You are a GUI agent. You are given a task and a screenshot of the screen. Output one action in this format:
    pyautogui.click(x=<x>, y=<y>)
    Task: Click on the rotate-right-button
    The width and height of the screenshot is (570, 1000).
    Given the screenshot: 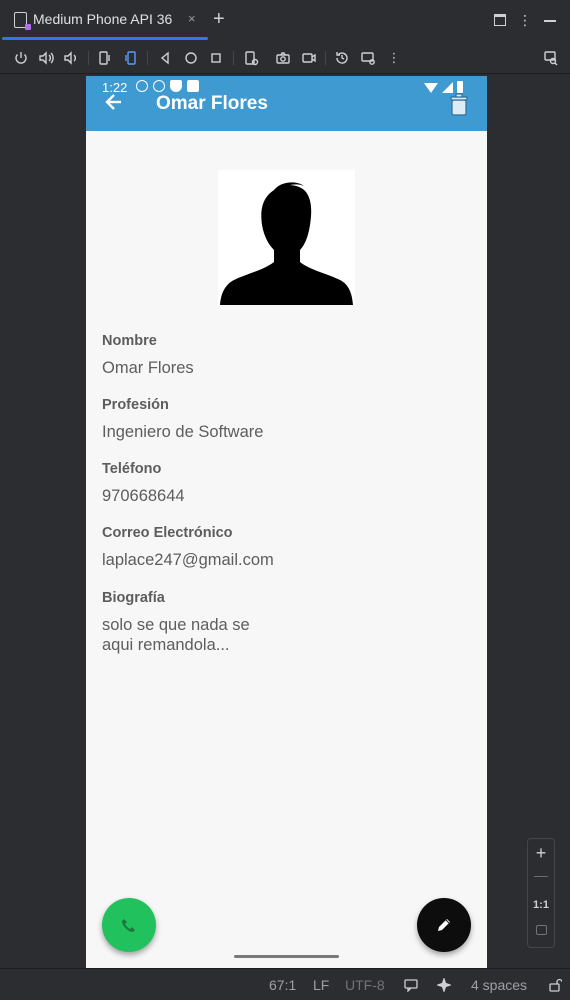 What is the action you would take?
    pyautogui.click(x=130, y=58)
    